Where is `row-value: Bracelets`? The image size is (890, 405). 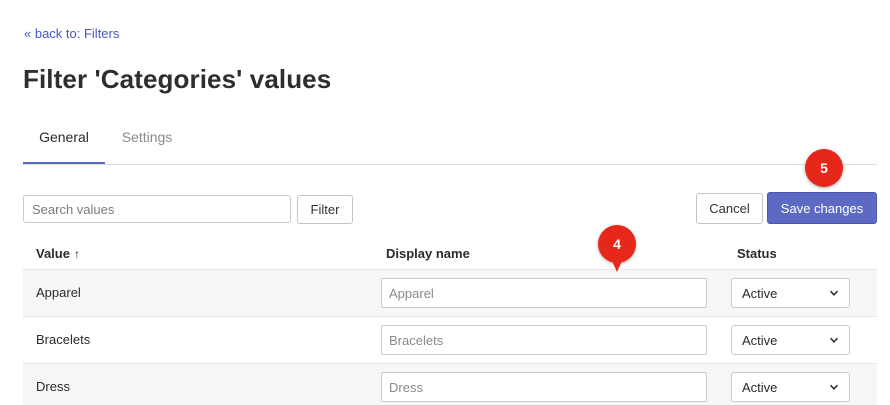
row-value: Bracelets is located at coordinates (63, 339).